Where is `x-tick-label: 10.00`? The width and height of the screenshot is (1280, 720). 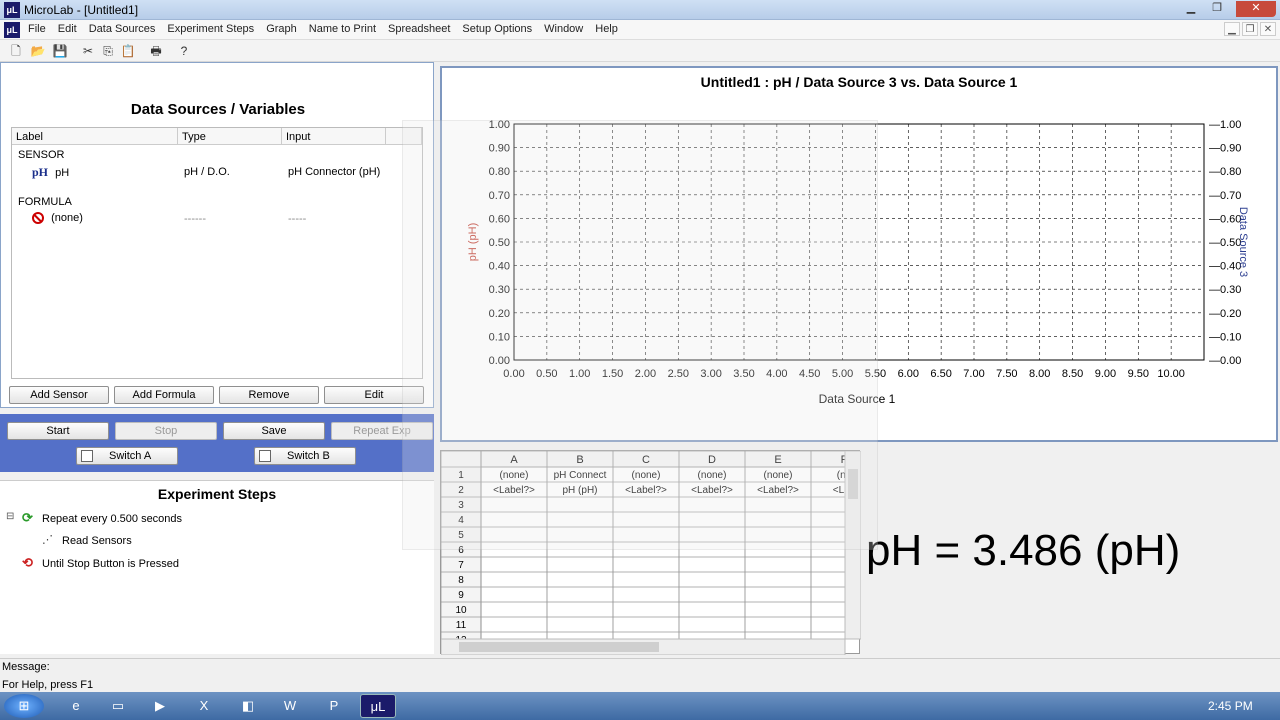
x-tick-label: 10.00 is located at coordinates (1171, 374).